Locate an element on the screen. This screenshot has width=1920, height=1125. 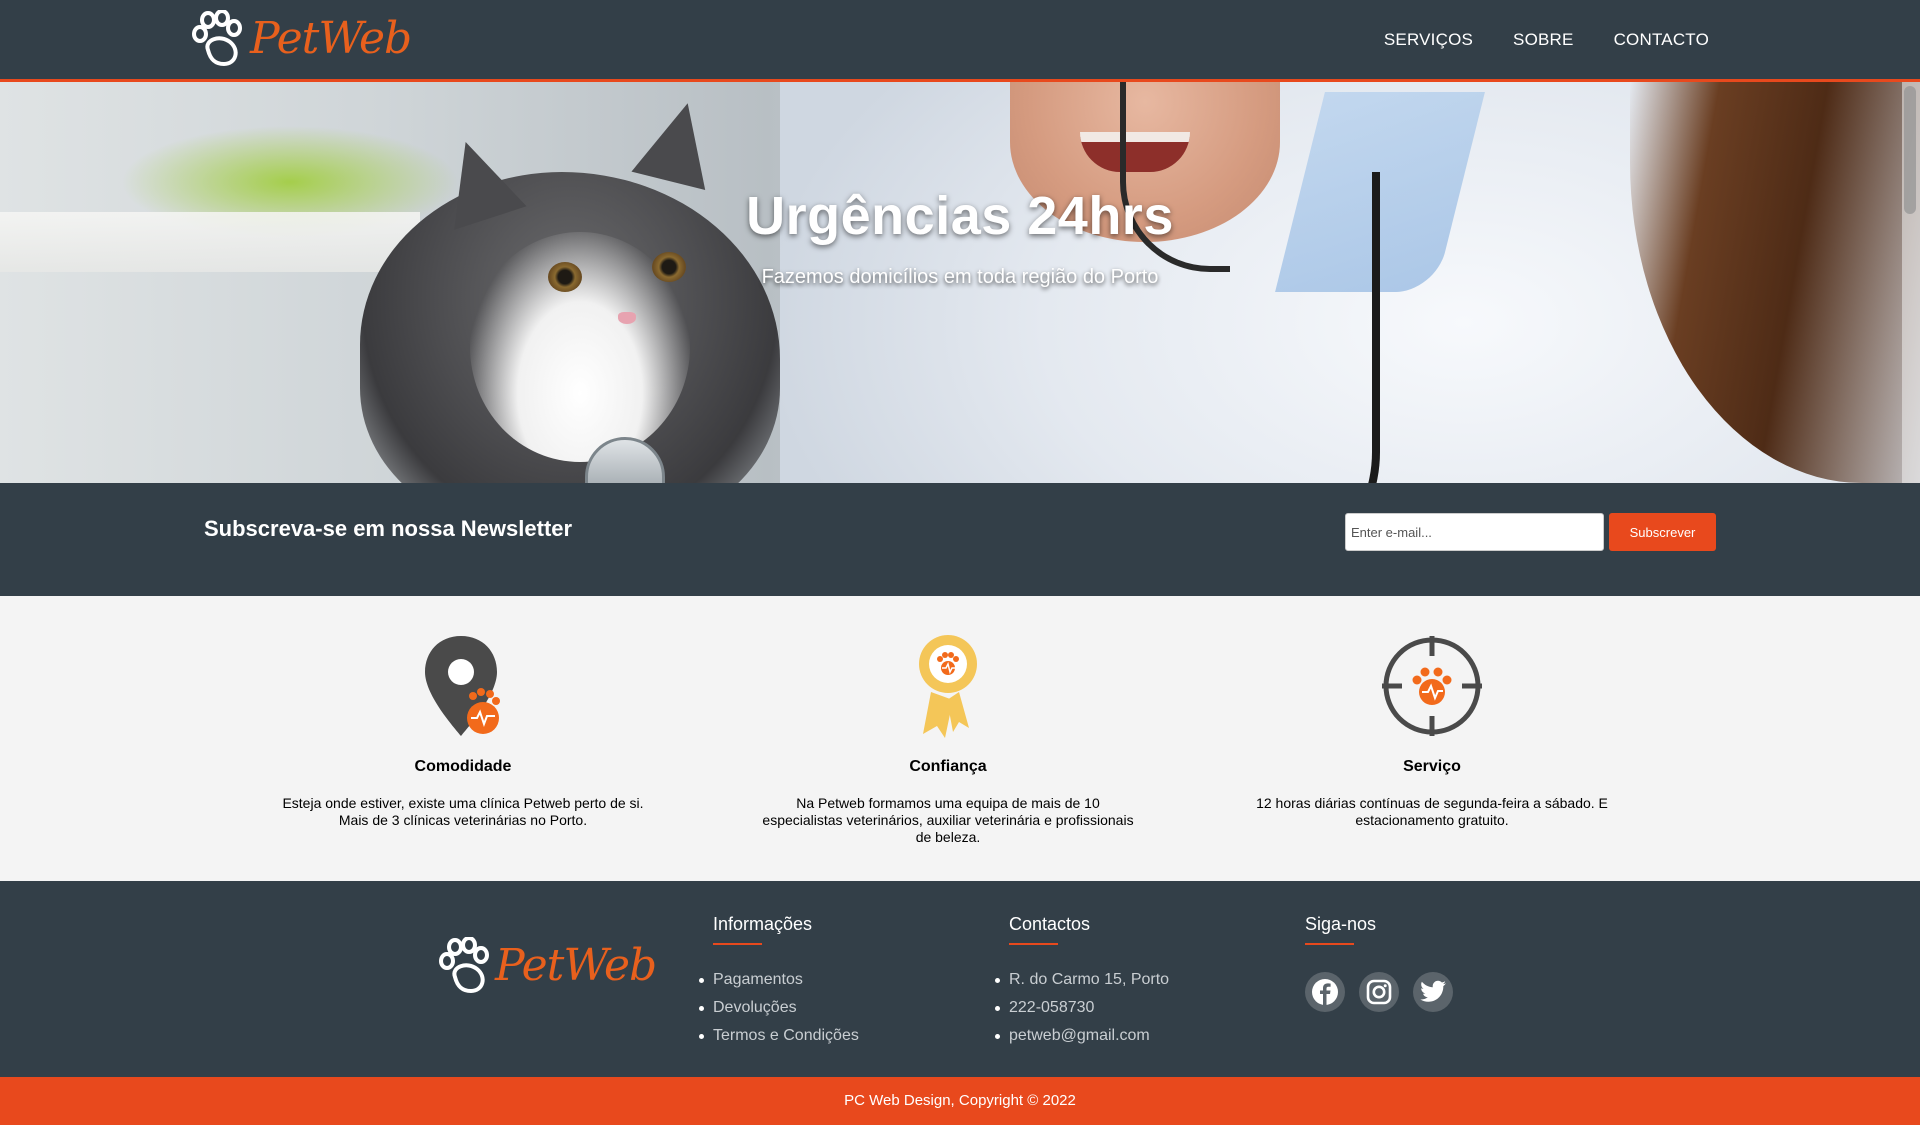
hero-cat-ear-right is located at coordinates (678, 142).